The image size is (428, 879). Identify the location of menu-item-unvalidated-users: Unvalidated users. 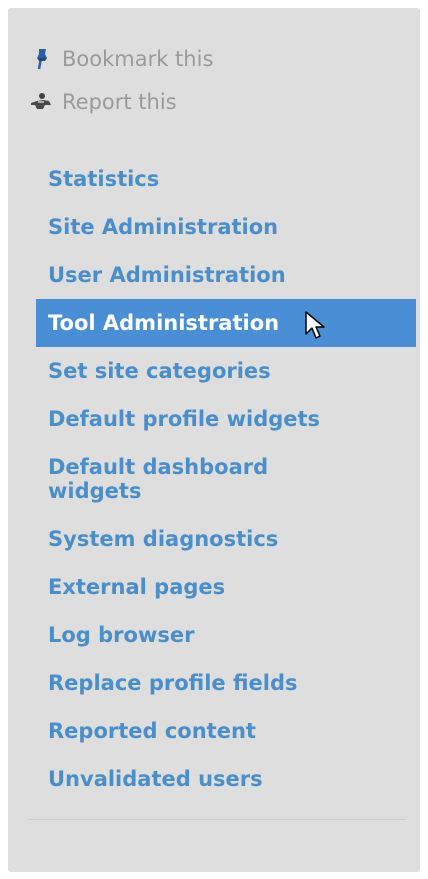
(226, 779).